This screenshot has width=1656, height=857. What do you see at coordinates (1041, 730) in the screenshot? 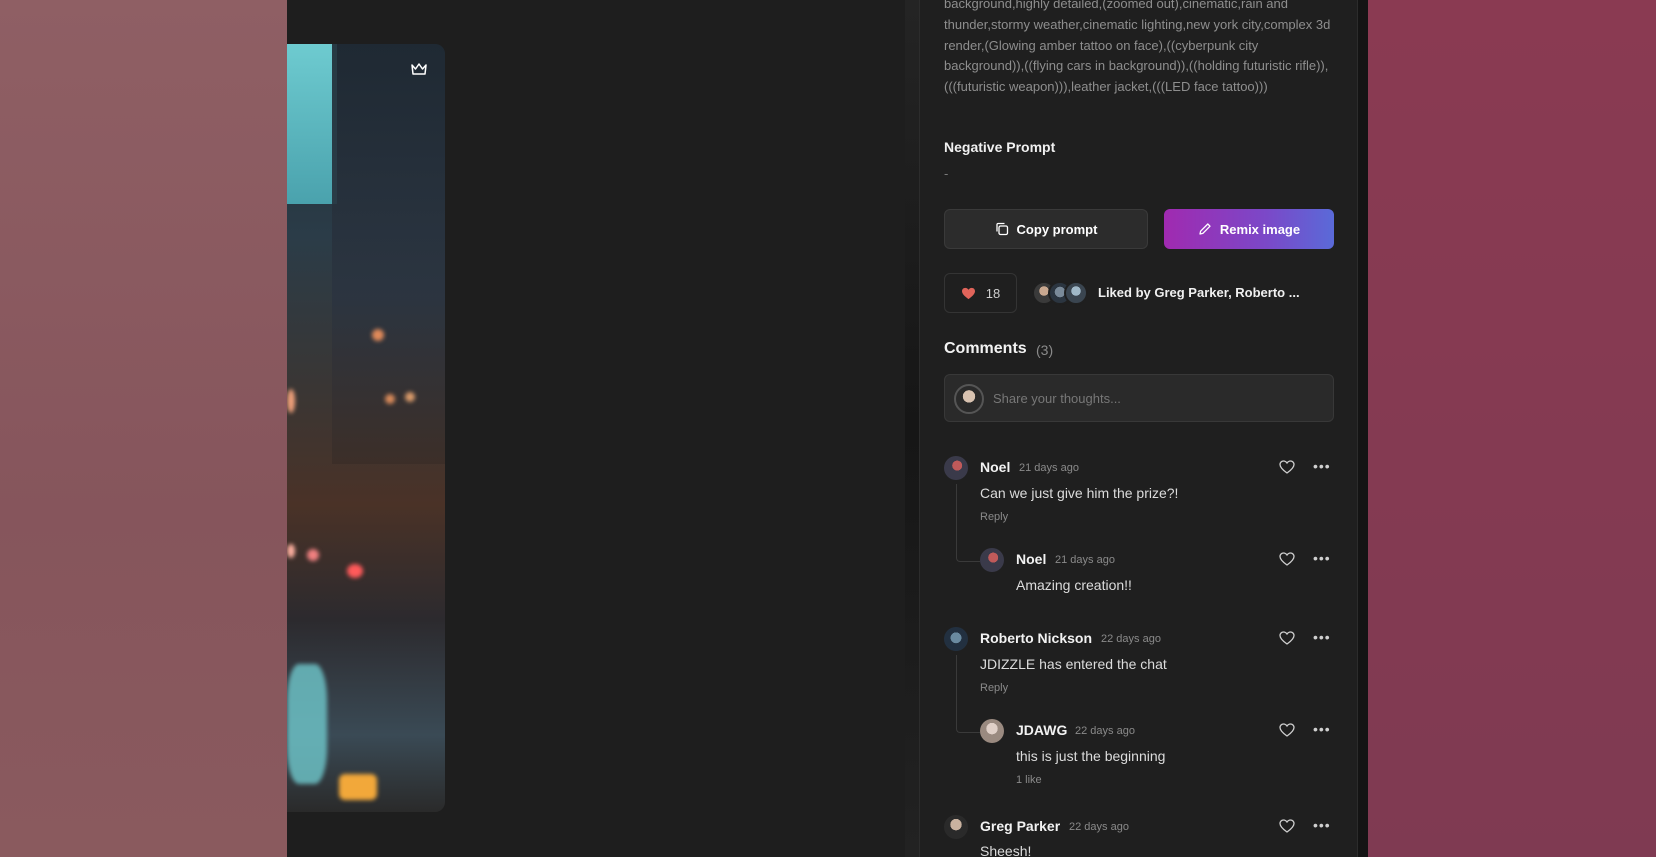
I see `comment-author: JDAWG` at bounding box center [1041, 730].